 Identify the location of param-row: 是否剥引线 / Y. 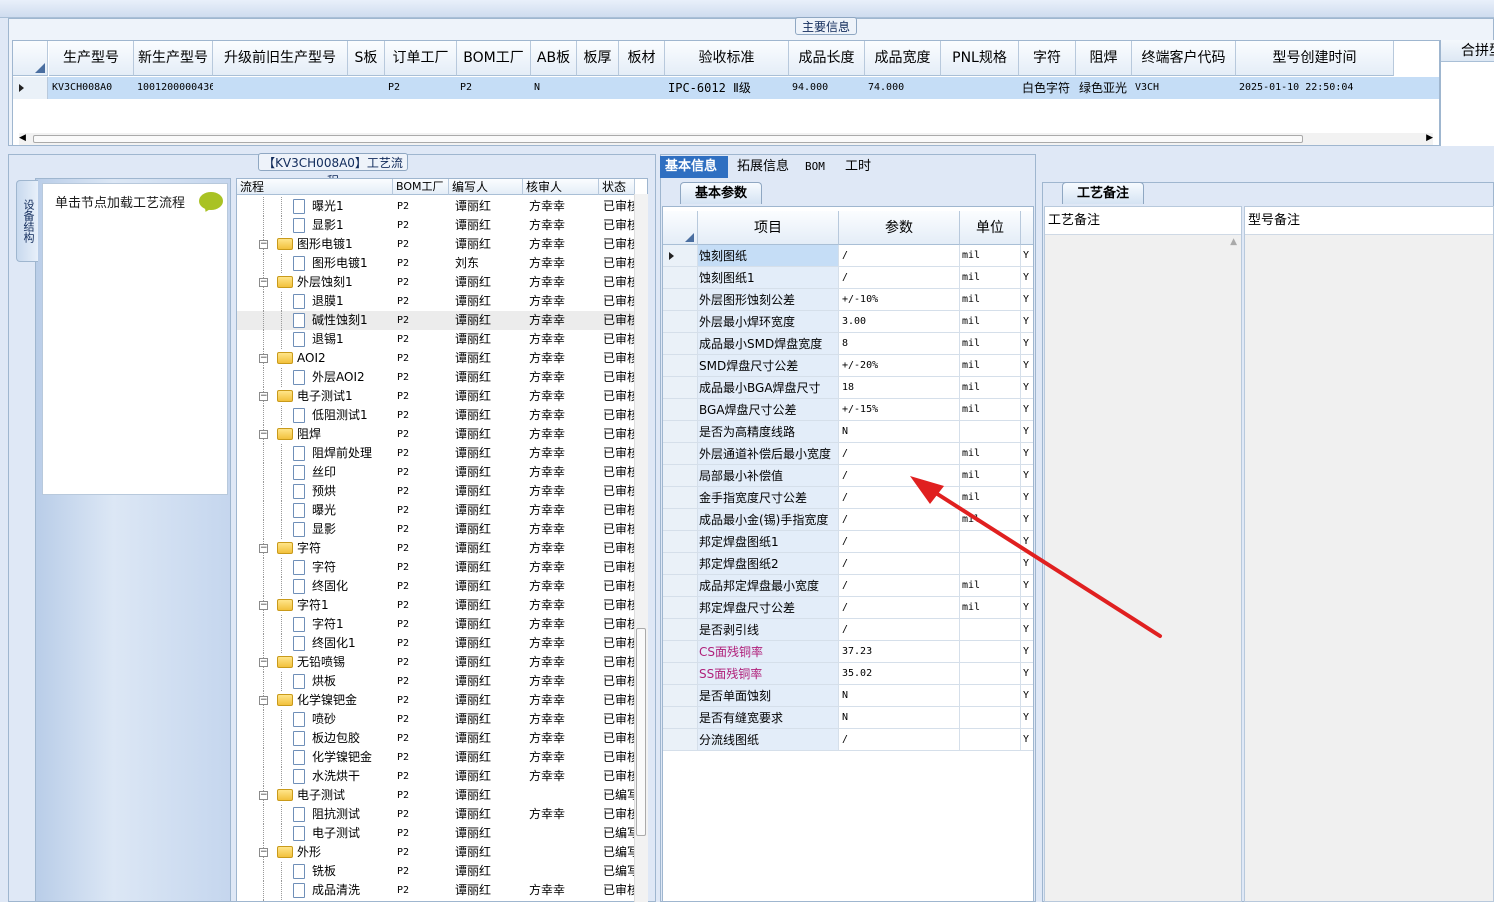
(848, 630).